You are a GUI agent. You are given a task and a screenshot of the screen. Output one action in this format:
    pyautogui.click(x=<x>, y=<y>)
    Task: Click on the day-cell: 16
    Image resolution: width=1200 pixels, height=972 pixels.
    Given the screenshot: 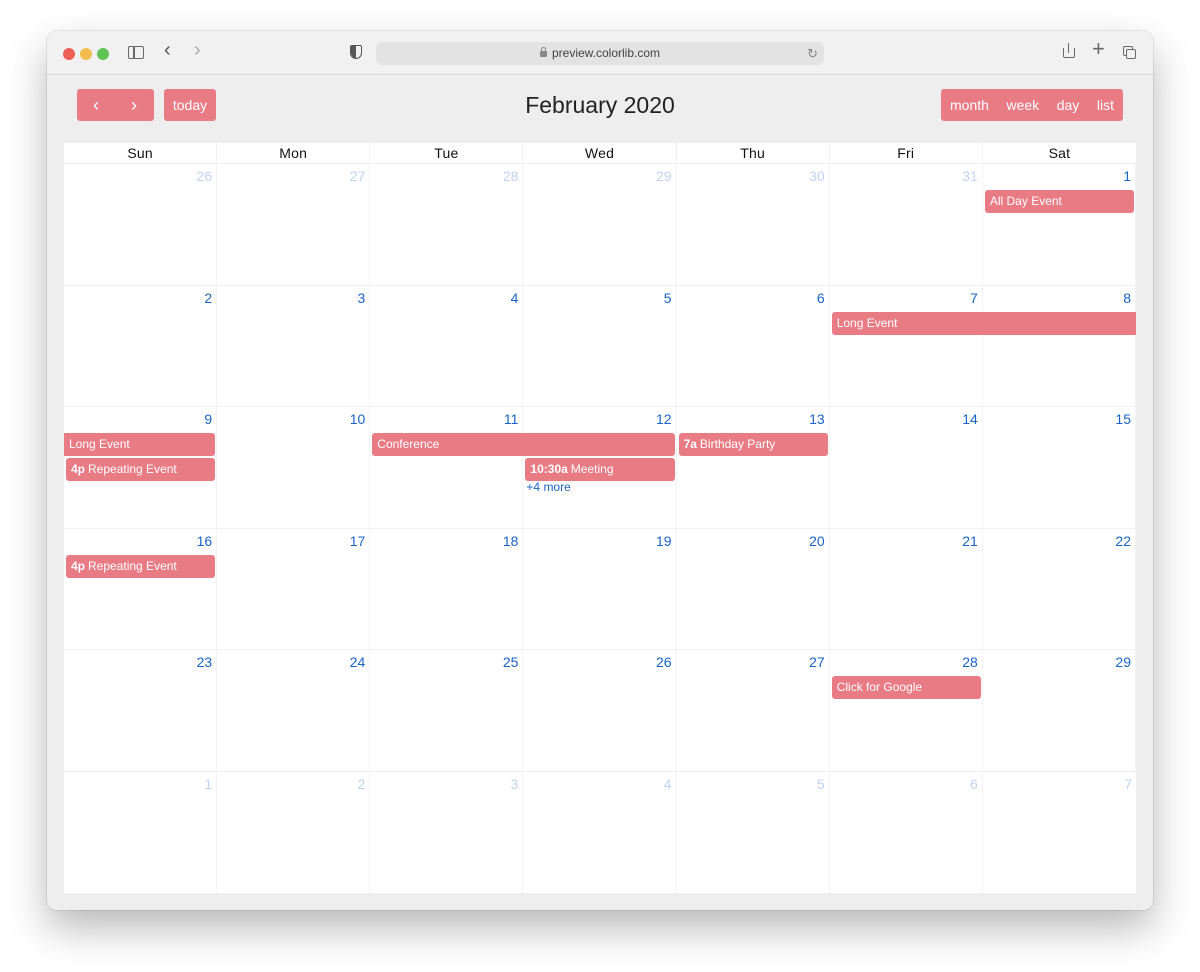 What is the action you would take?
    pyautogui.click(x=141, y=588)
    